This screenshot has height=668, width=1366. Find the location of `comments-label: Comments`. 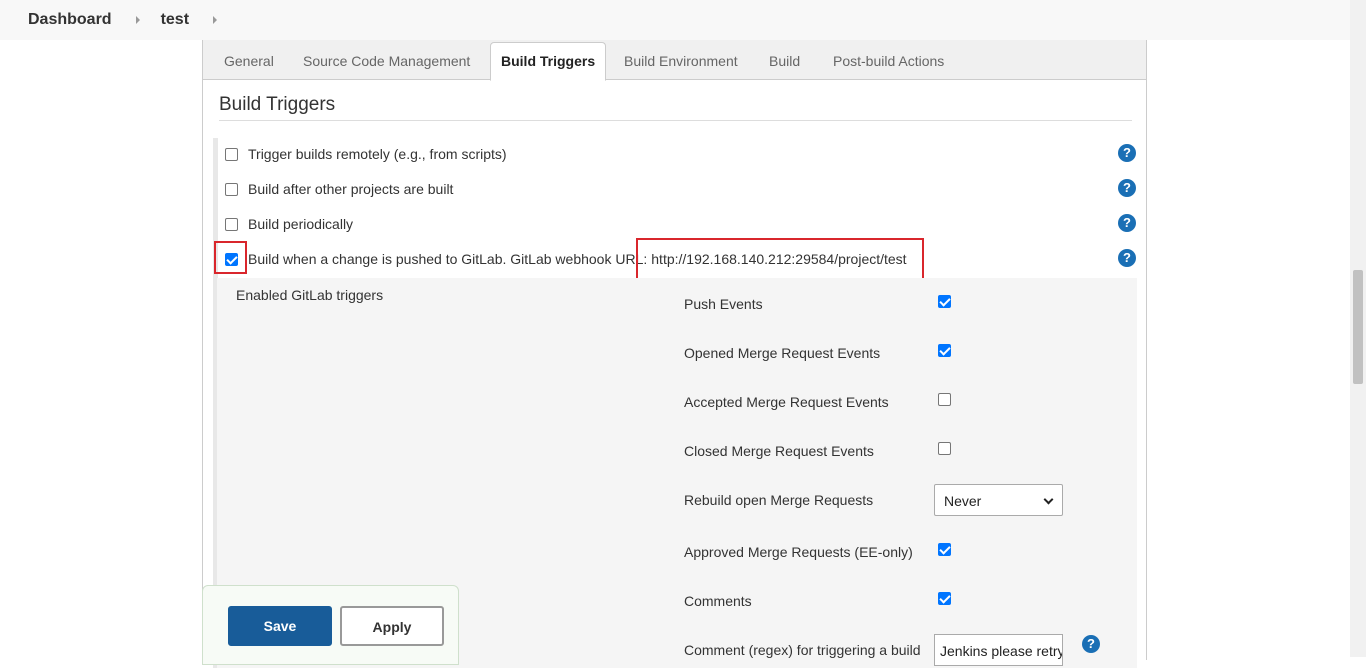

comments-label: Comments is located at coordinates (718, 601).